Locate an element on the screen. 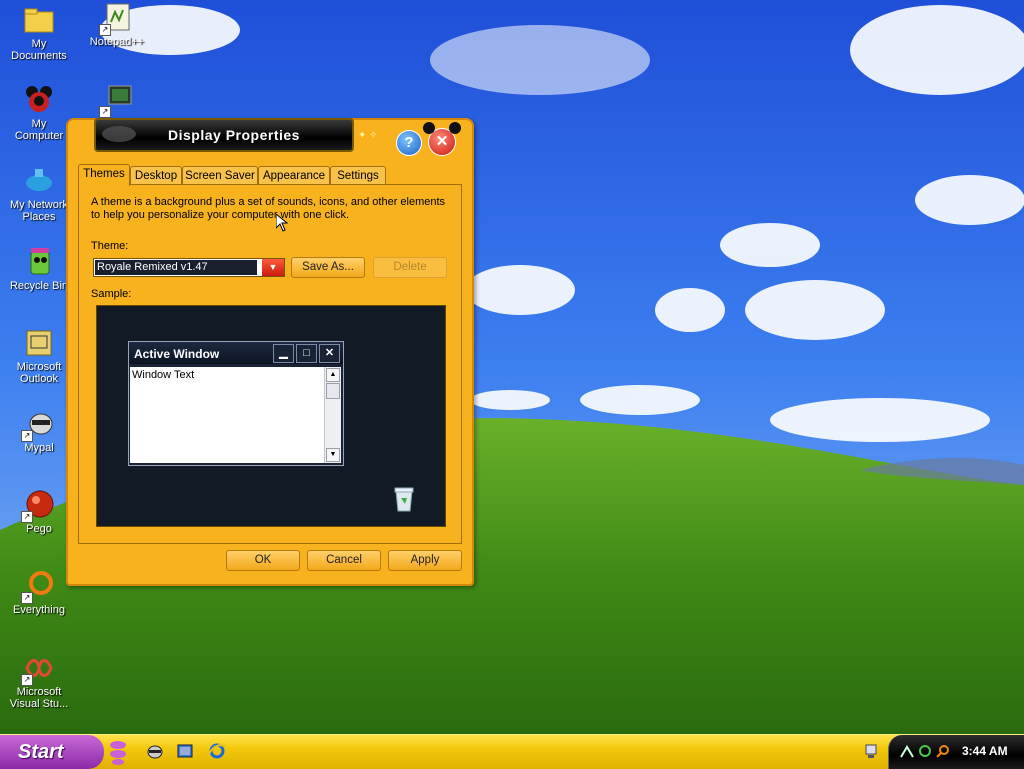 The height and width of the screenshot is (769, 1024). desktop-icon-label: Everything is located at coordinates (39, 610).